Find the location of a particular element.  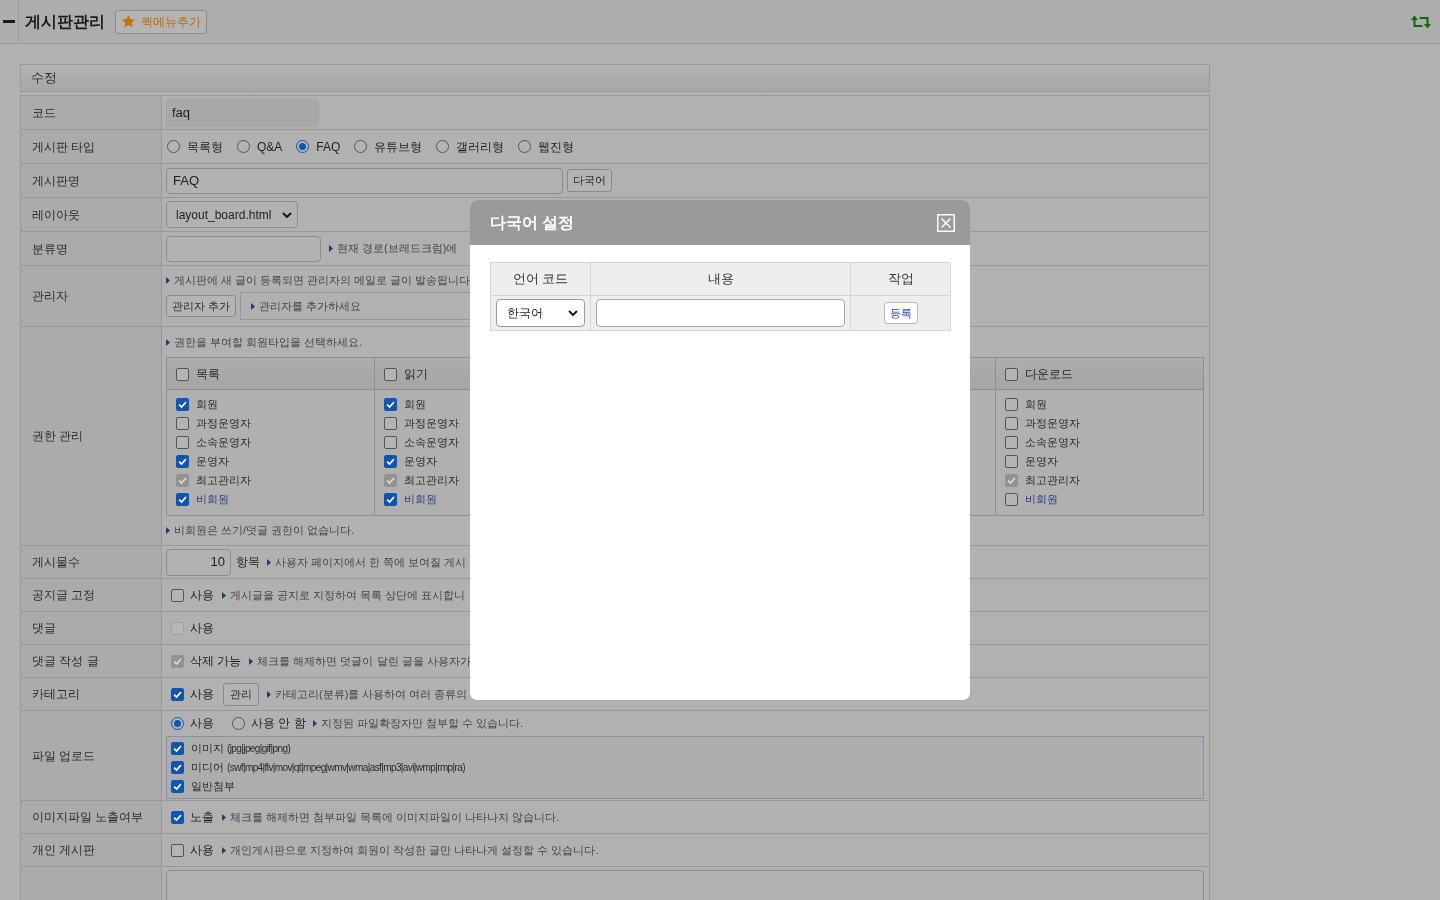

hint-text: 게시판에 새 글이 등록되면 관리자의 메일로 글이 발송됩니다 is located at coordinates (322, 280).